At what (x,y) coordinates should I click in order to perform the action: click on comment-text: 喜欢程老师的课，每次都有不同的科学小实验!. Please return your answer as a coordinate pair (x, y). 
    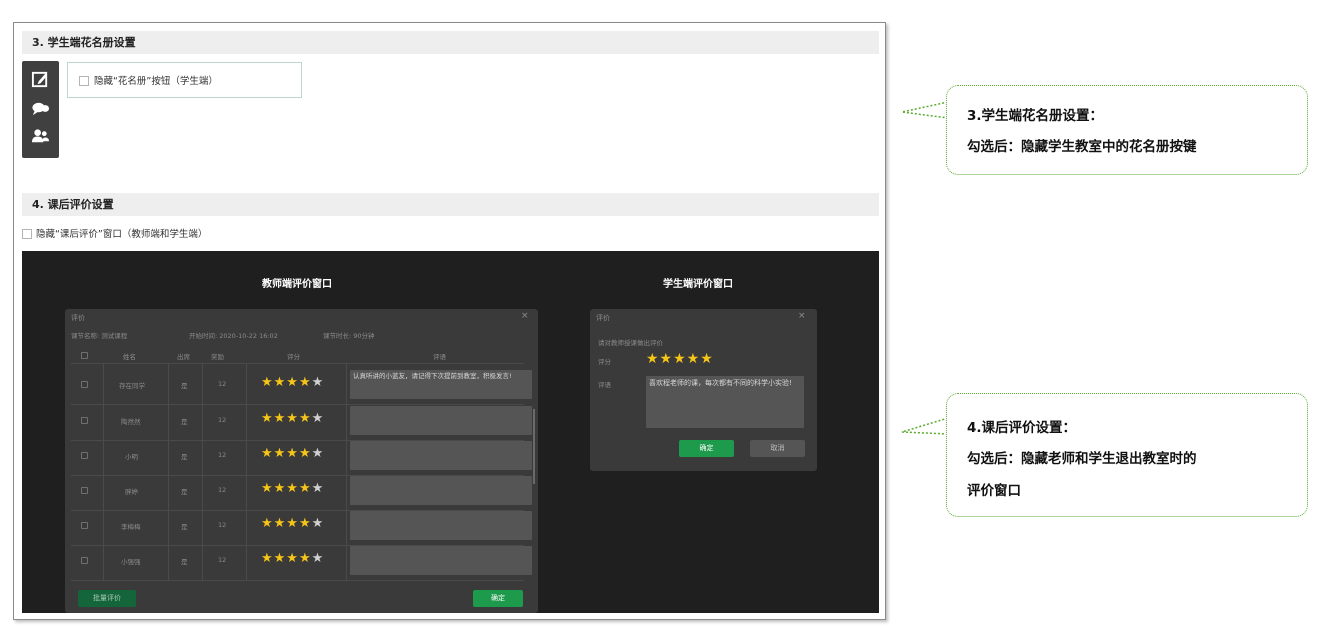
    Looking at the image, I should click on (720, 383).